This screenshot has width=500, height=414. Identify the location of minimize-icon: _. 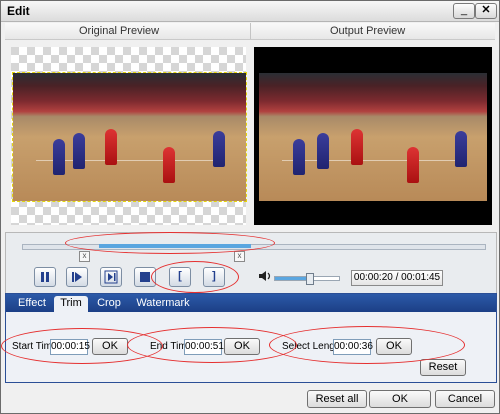
(464, 10).